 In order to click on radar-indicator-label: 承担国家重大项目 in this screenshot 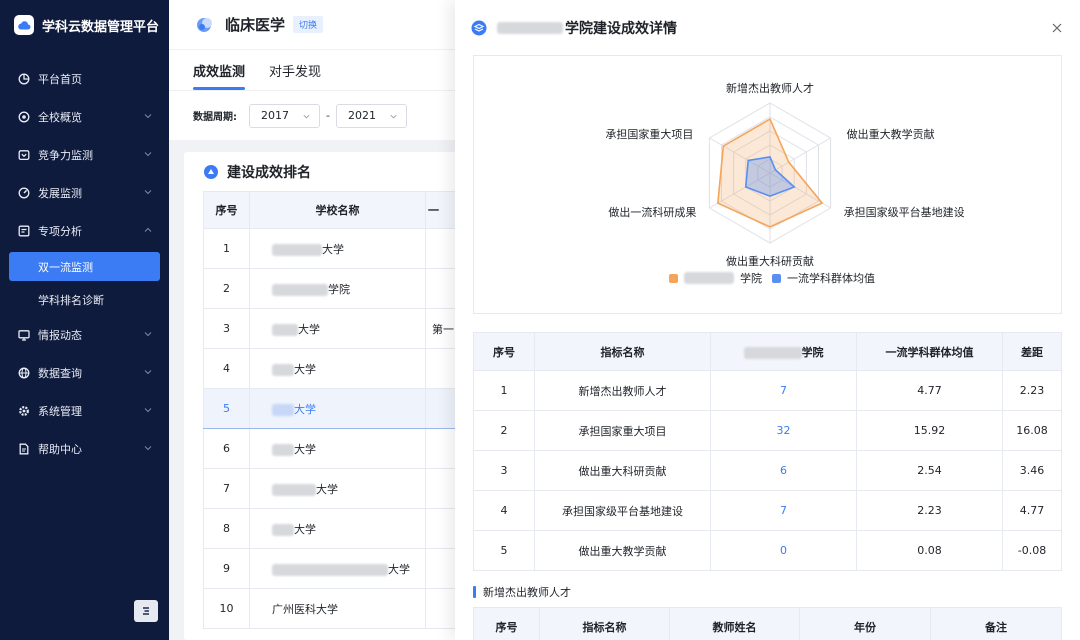, I will do `click(649, 134)`.